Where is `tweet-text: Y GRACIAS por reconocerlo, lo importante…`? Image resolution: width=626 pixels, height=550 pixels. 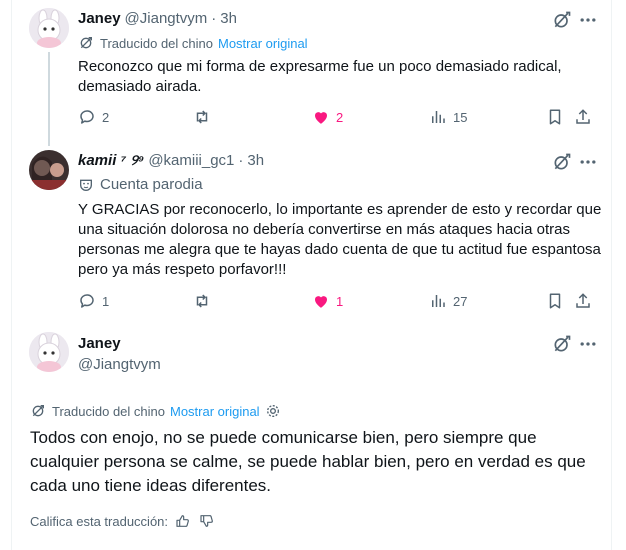 tweet-text: Y GRACIAS por reconocerlo, lo importante… is located at coordinates (340, 239).